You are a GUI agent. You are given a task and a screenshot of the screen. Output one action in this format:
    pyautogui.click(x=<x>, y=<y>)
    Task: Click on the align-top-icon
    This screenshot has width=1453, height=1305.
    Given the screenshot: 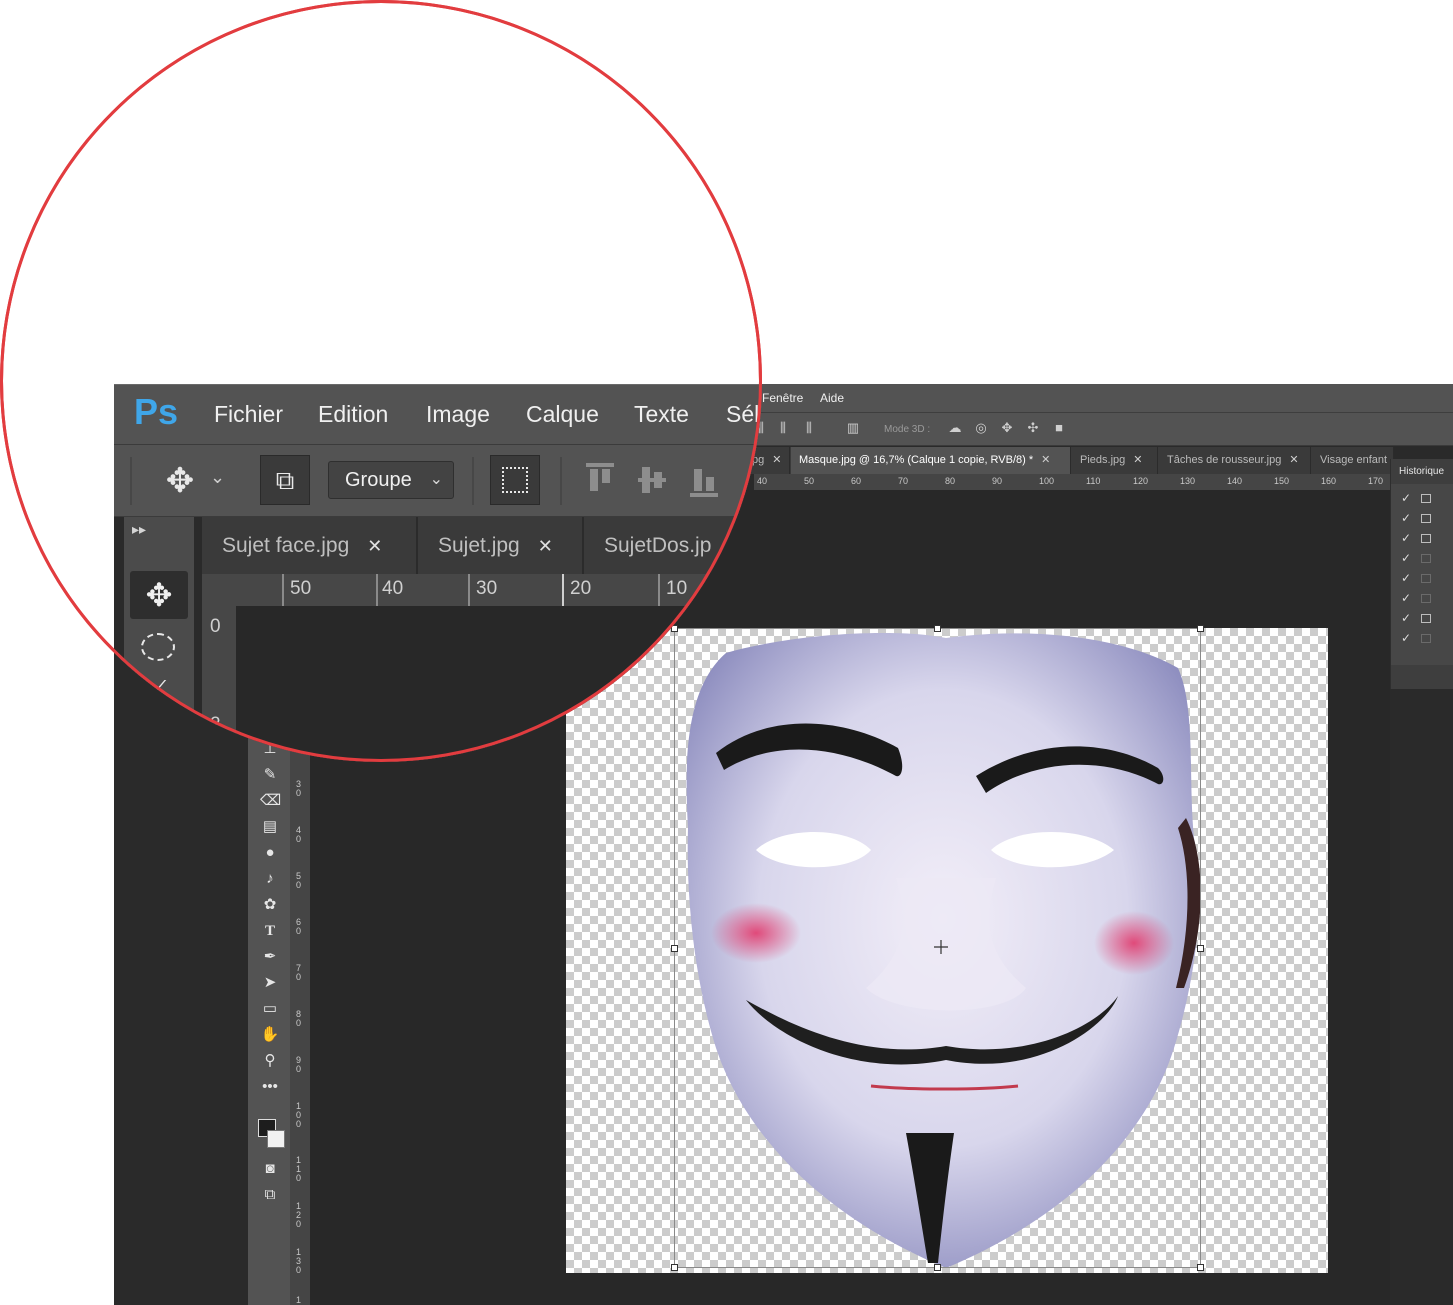 What is the action you would take?
    pyautogui.click(x=600, y=480)
    